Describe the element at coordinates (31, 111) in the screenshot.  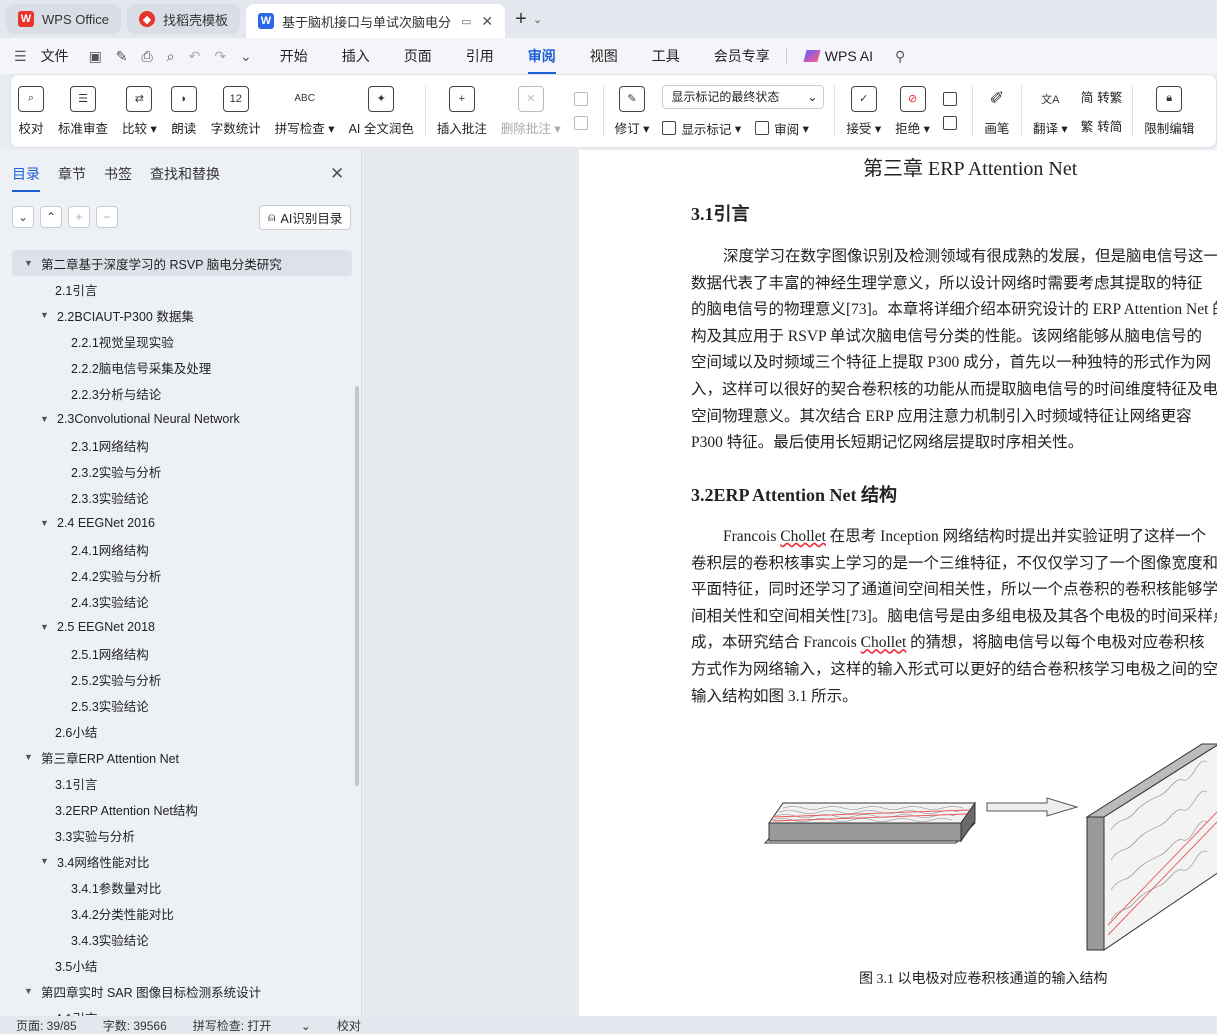
I see `proofread-button: ⌕ 校对` at that location.